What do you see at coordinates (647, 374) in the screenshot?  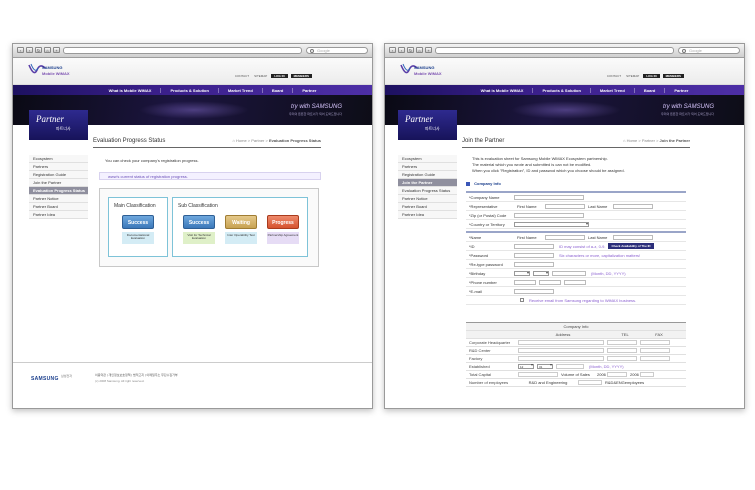 I see `sales-year2-input` at bounding box center [647, 374].